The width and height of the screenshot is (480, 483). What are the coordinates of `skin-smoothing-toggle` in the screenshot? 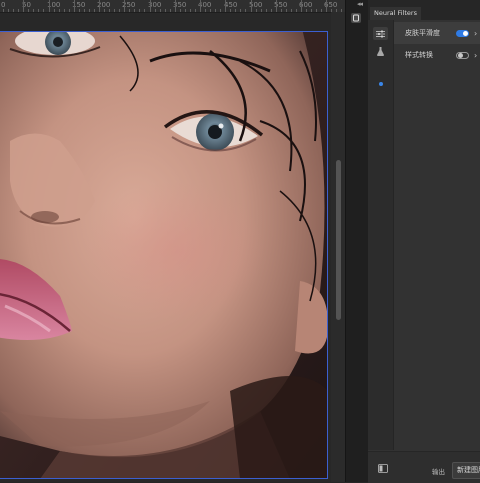 It's located at (462, 33).